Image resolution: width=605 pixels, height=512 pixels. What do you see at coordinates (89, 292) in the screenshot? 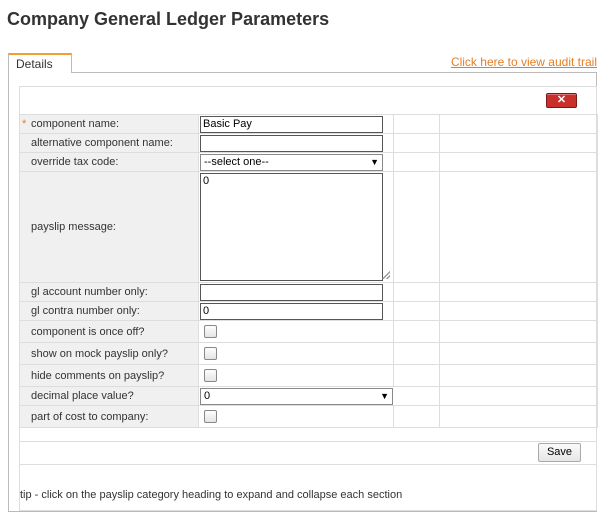
I see `gl-account-number-label: gl account number only:` at bounding box center [89, 292].